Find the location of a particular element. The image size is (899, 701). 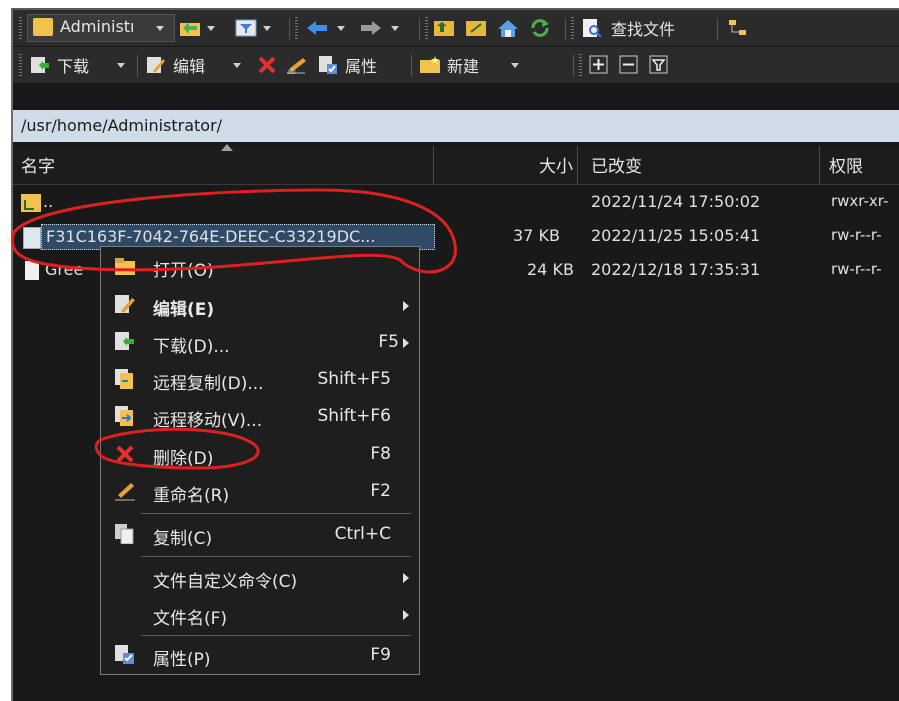

menu-item-copy: 复制(C) Ctrl+C is located at coordinates (260, 535).